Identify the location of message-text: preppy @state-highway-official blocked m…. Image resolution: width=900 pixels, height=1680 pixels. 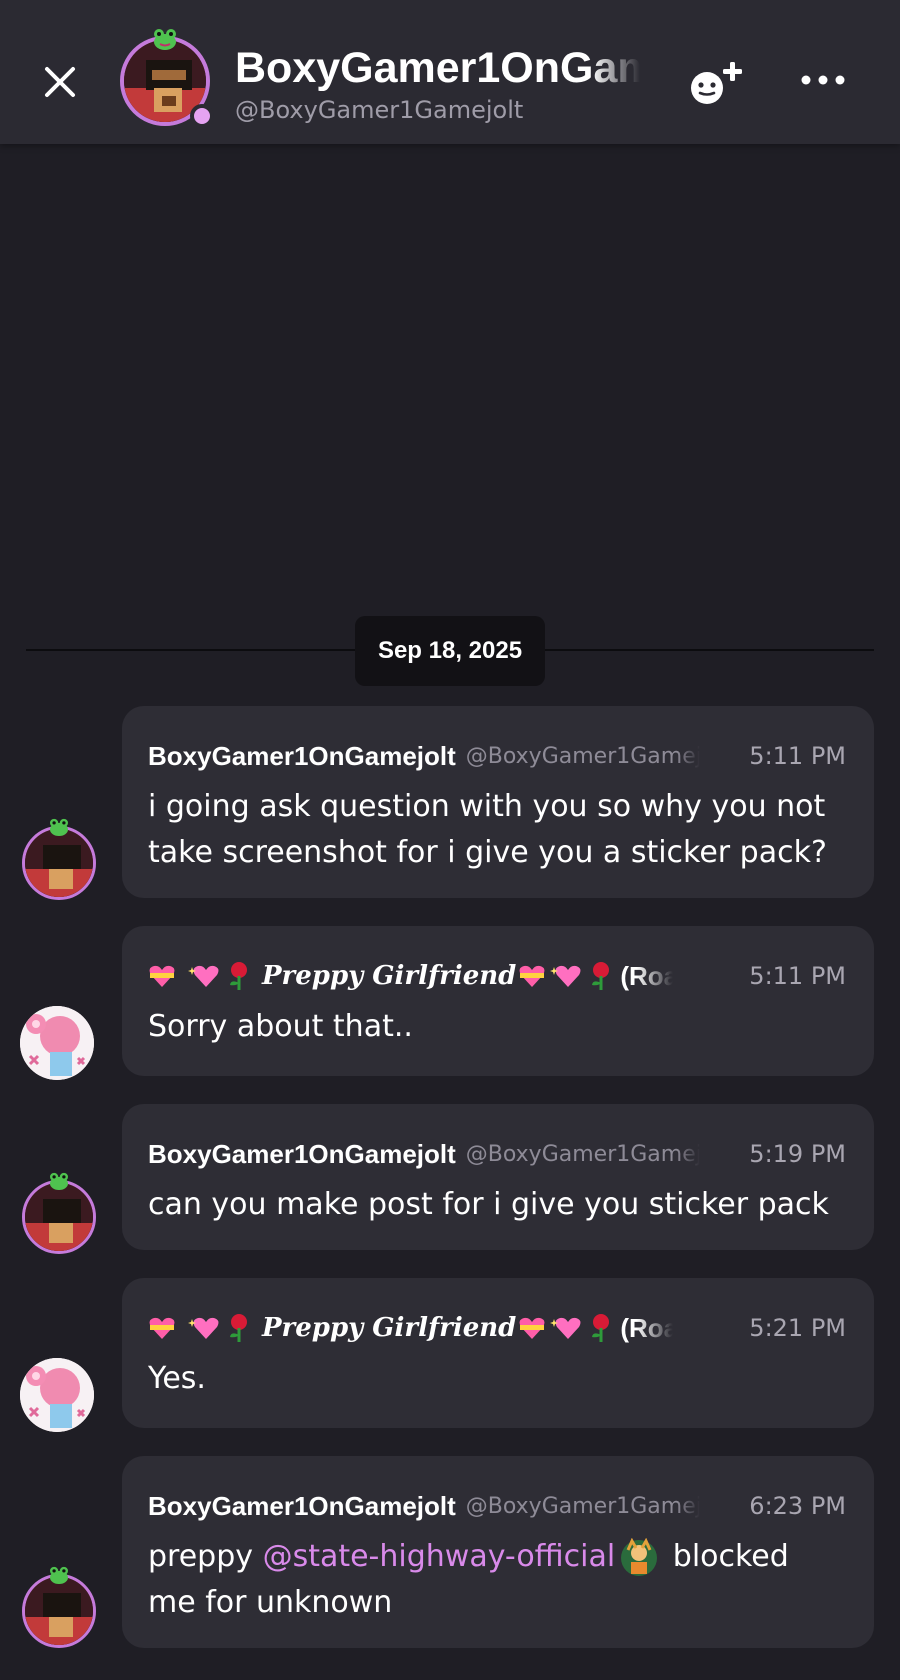
(468, 1578).